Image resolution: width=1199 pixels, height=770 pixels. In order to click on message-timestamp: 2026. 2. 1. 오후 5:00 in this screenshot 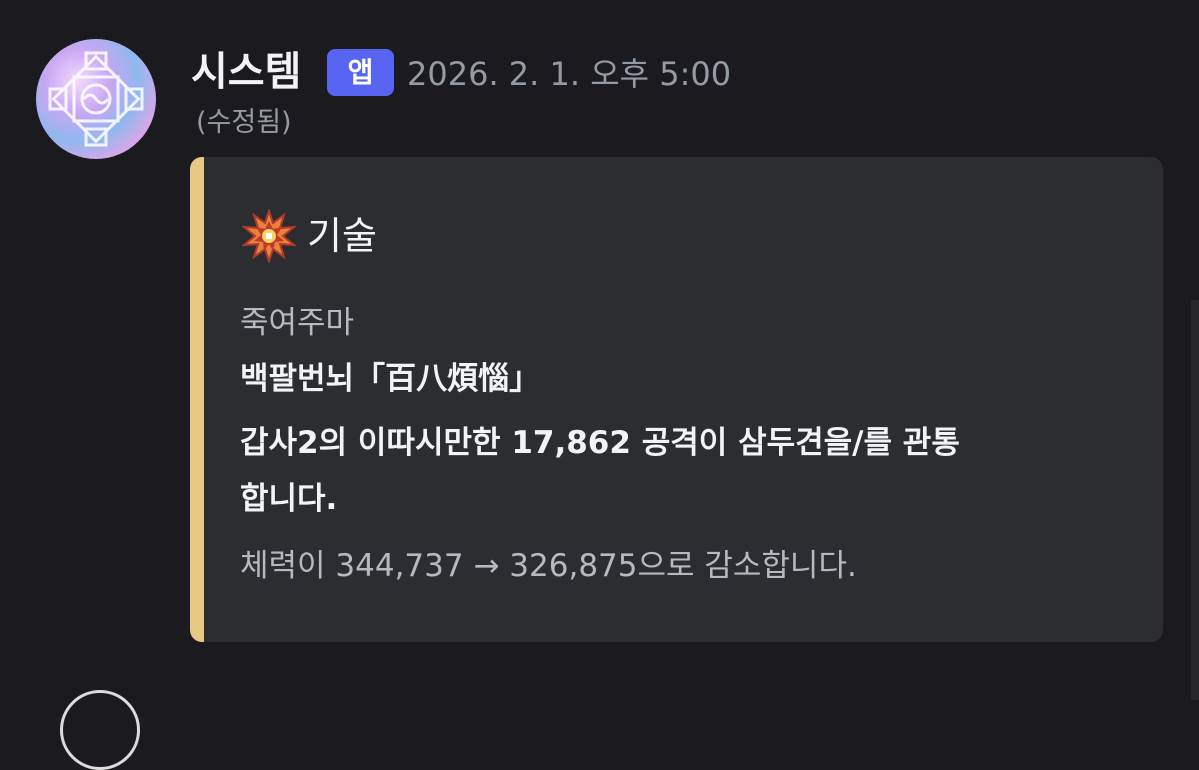, I will do `click(569, 74)`.